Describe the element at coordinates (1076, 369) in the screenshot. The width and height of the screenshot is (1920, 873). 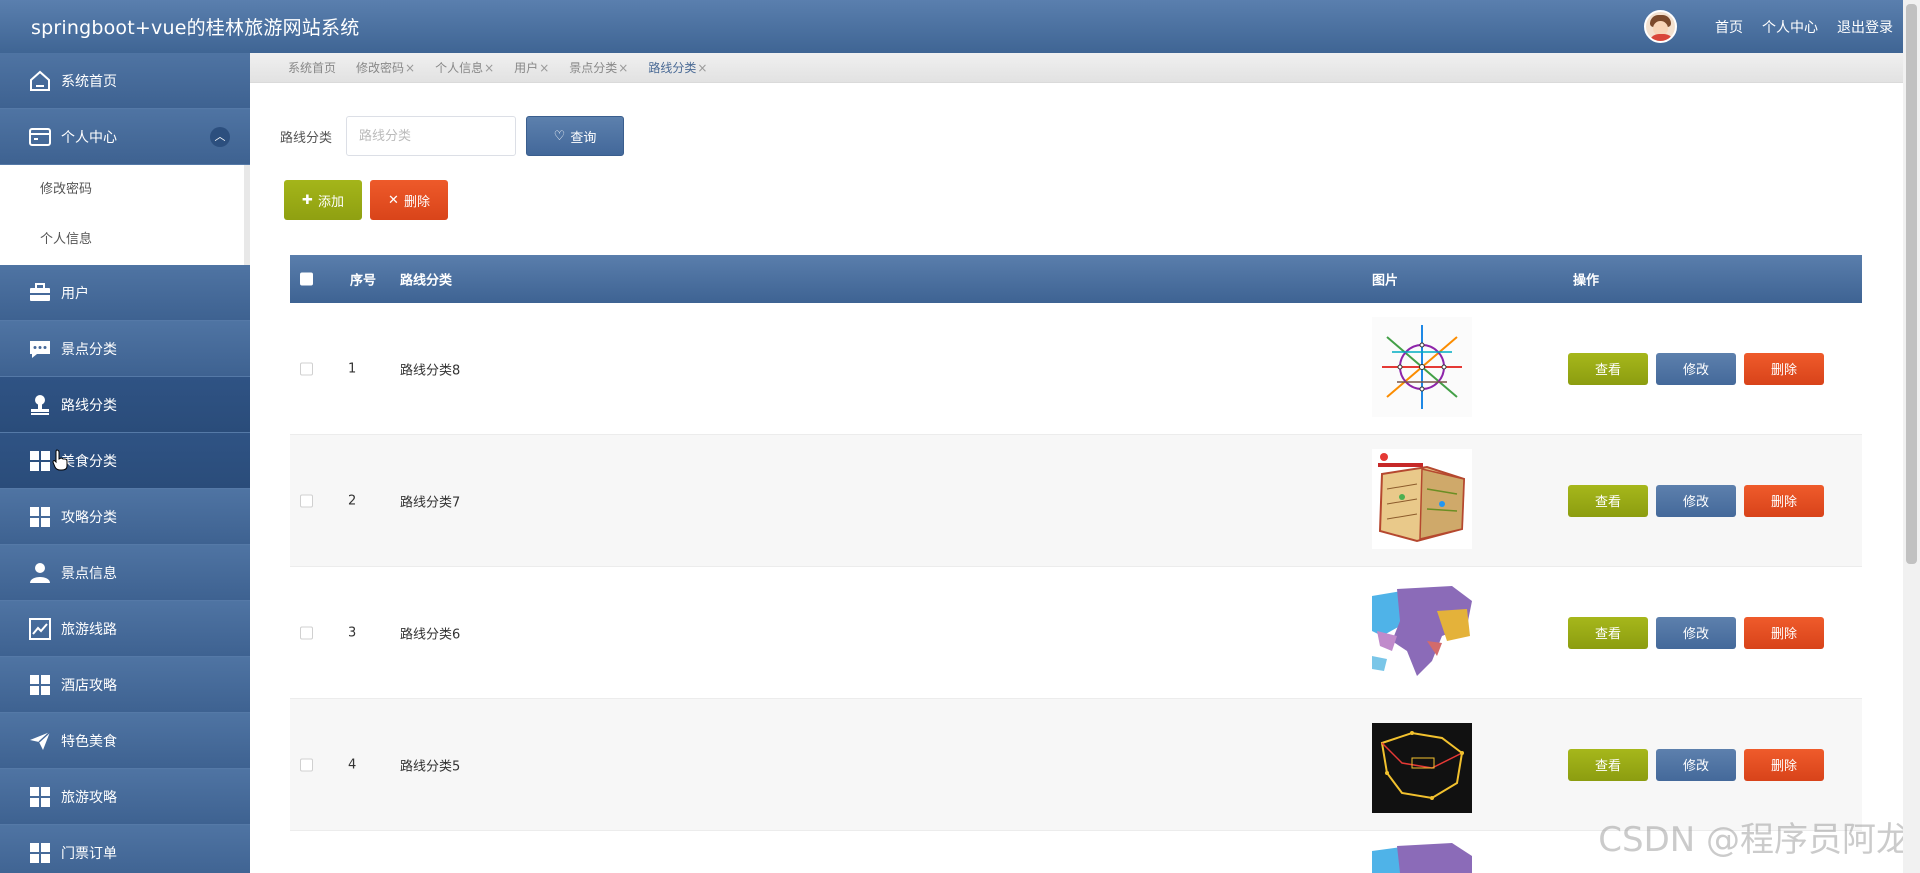
I see `table-row: 1 路线分类8 查看 修改 删除` at that location.